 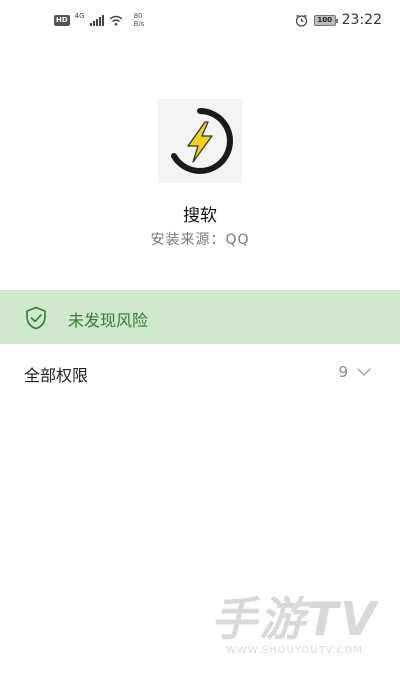 I want to click on install-source: 安装来源：QQ, so click(x=200, y=239).